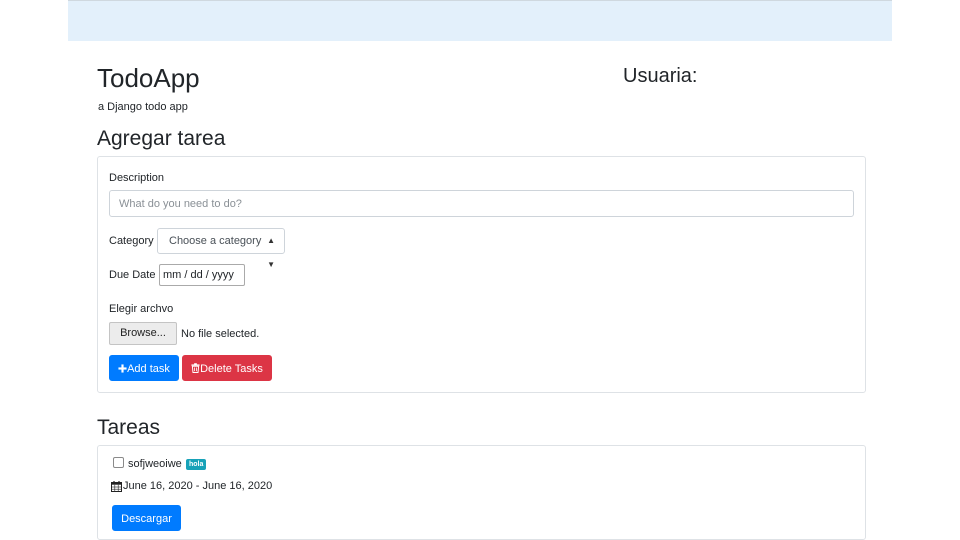  What do you see at coordinates (195, 369) in the screenshot?
I see `trash-icon` at bounding box center [195, 369].